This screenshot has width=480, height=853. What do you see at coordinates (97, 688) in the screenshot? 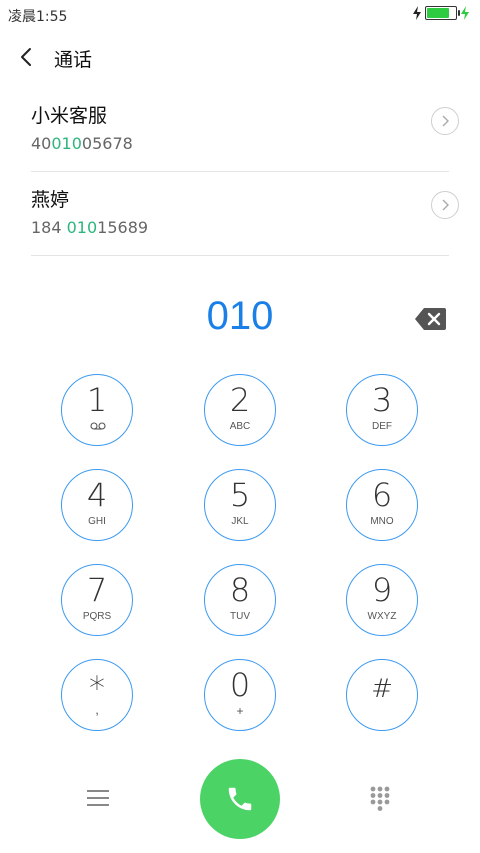
I see `key-digit: *` at bounding box center [97, 688].